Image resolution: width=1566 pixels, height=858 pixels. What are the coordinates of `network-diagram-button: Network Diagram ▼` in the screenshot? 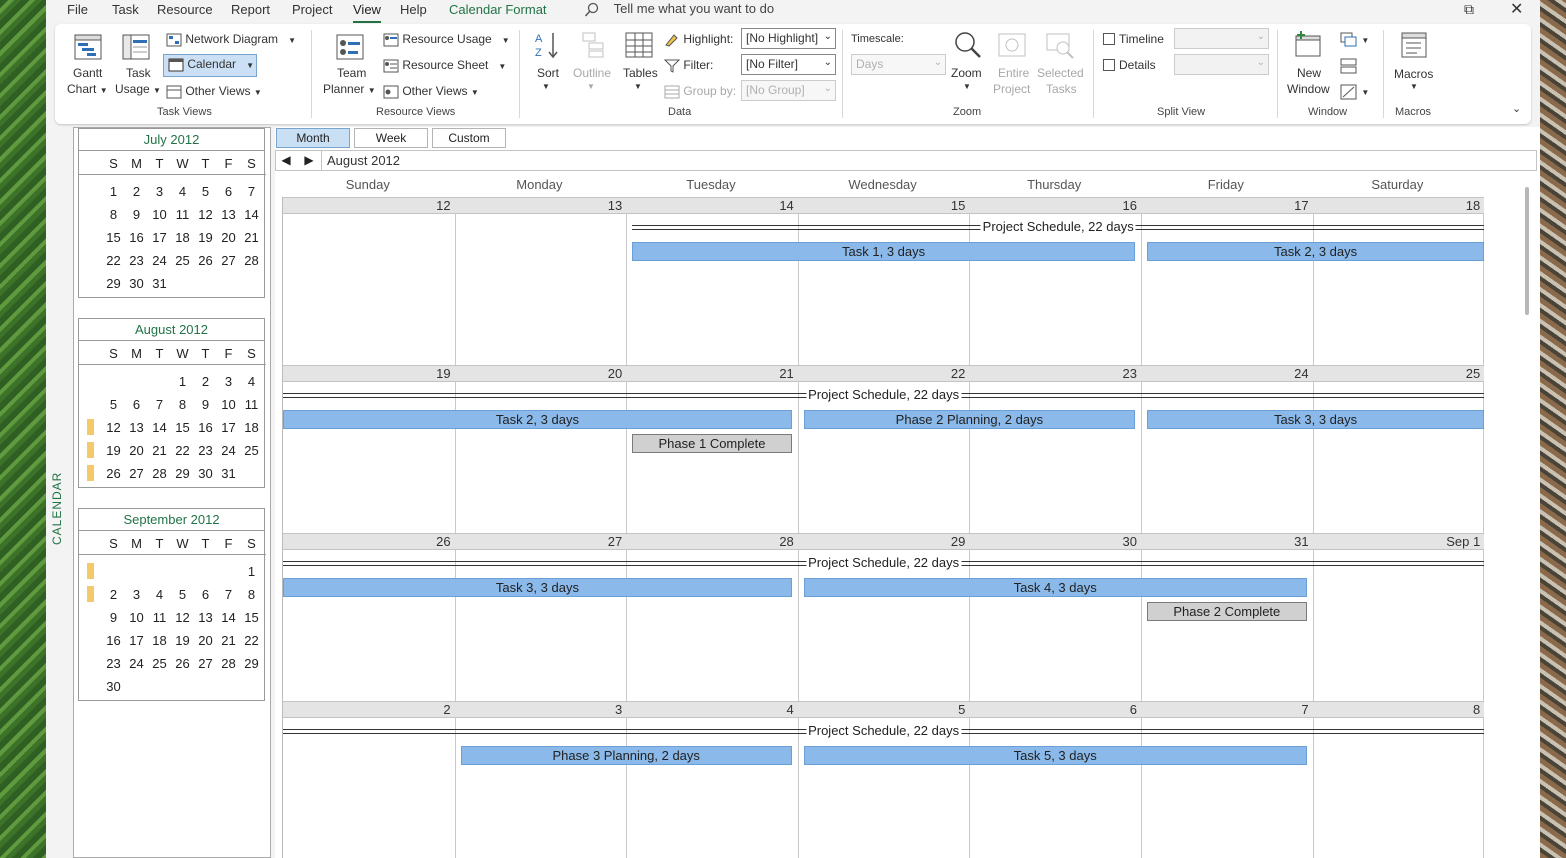 It's located at (231, 39).